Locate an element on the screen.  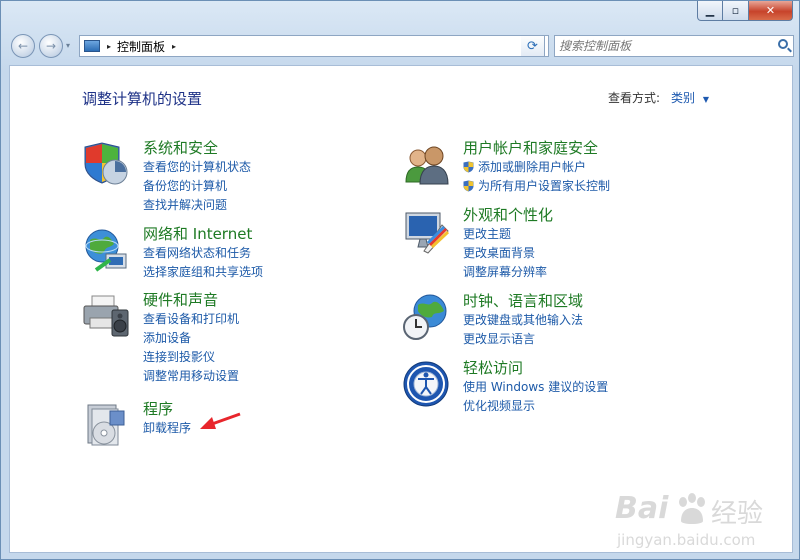
view-by-label: 查看方式: is located at coordinates (634, 98).